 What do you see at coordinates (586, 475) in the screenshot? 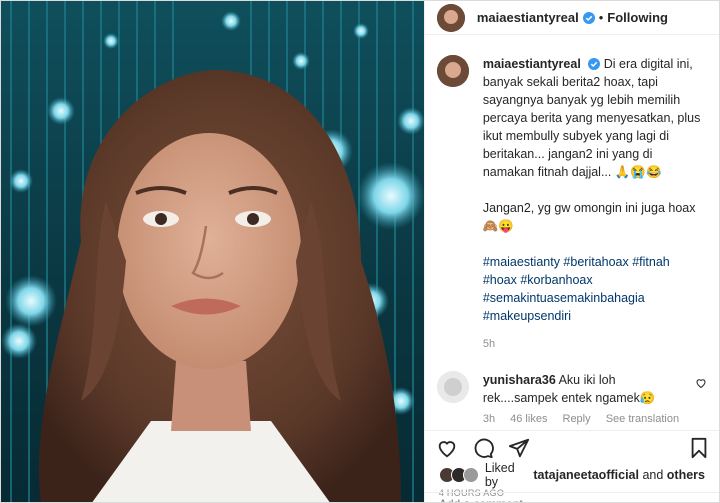
I see `liker-username: tatajaneetaofficial` at bounding box center [586, 475].